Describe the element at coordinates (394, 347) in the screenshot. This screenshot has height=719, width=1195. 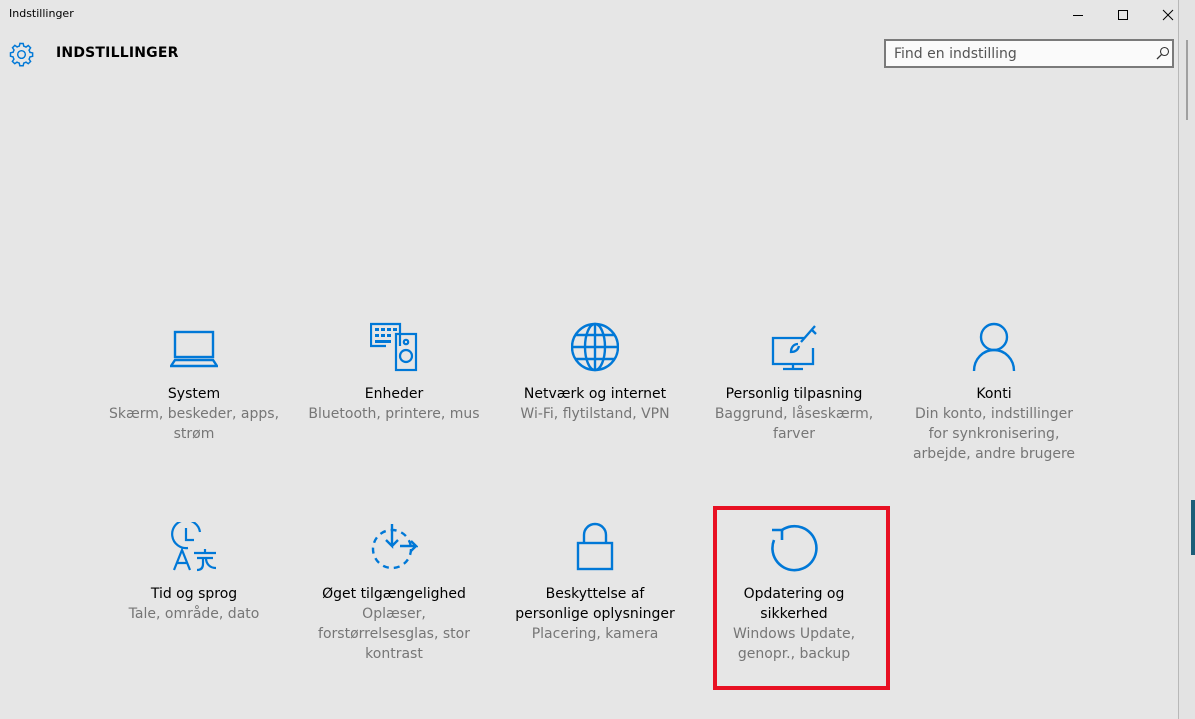
I see `devices-icon` at that location.